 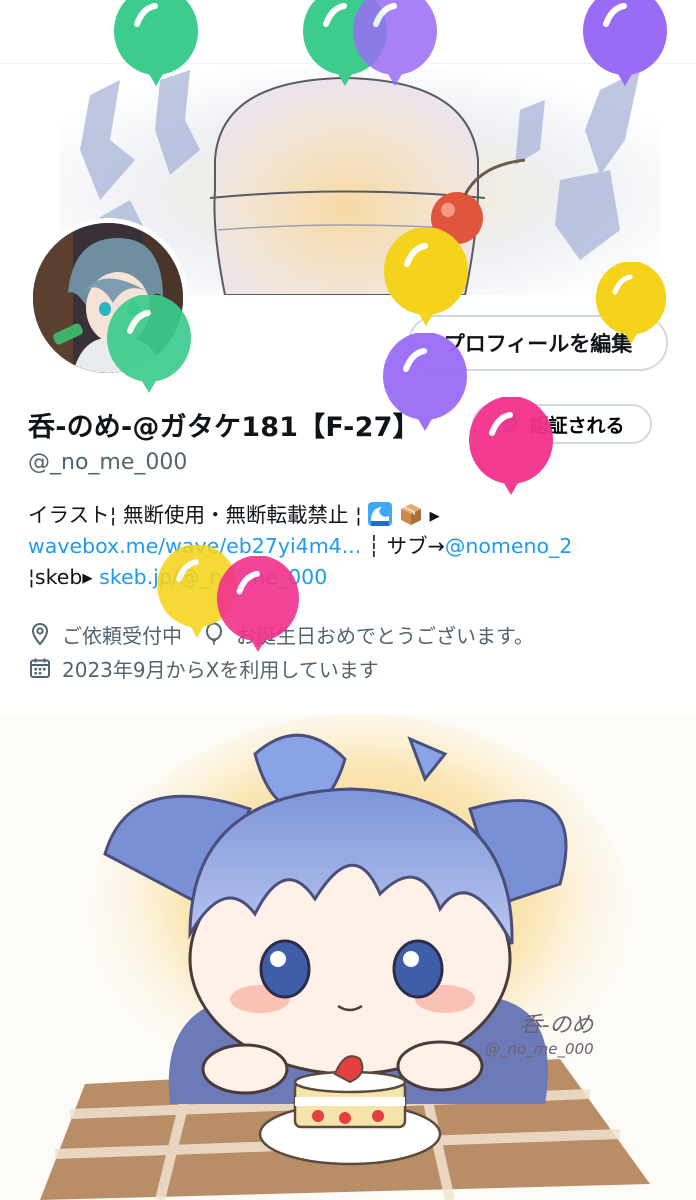 What do you see at coordinates (434, 515) in the screenshot?
I see `bio-arrow: ▸` at bounding box center [434, 515].